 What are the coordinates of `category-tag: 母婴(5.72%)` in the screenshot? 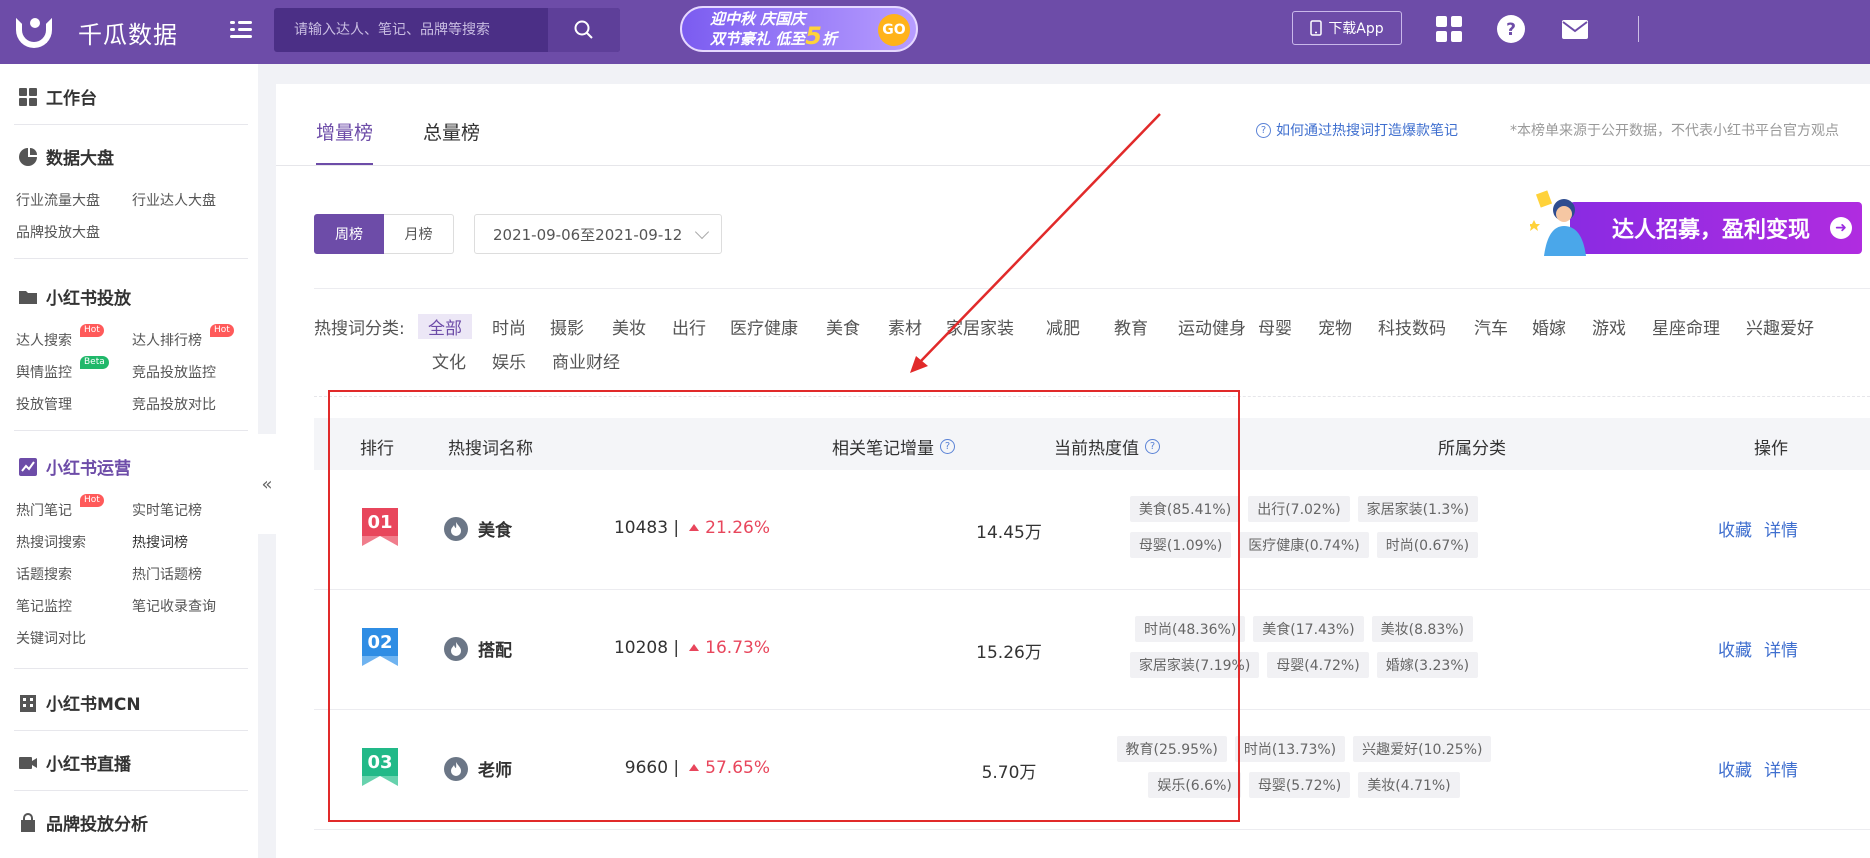 It's located at (1299, 785).